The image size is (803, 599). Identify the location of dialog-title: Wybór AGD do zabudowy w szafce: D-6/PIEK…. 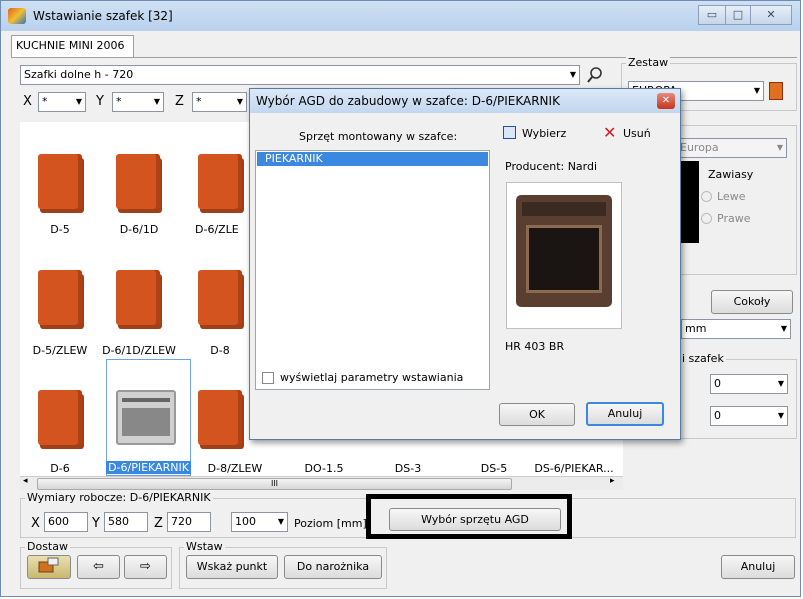
(408, 101).